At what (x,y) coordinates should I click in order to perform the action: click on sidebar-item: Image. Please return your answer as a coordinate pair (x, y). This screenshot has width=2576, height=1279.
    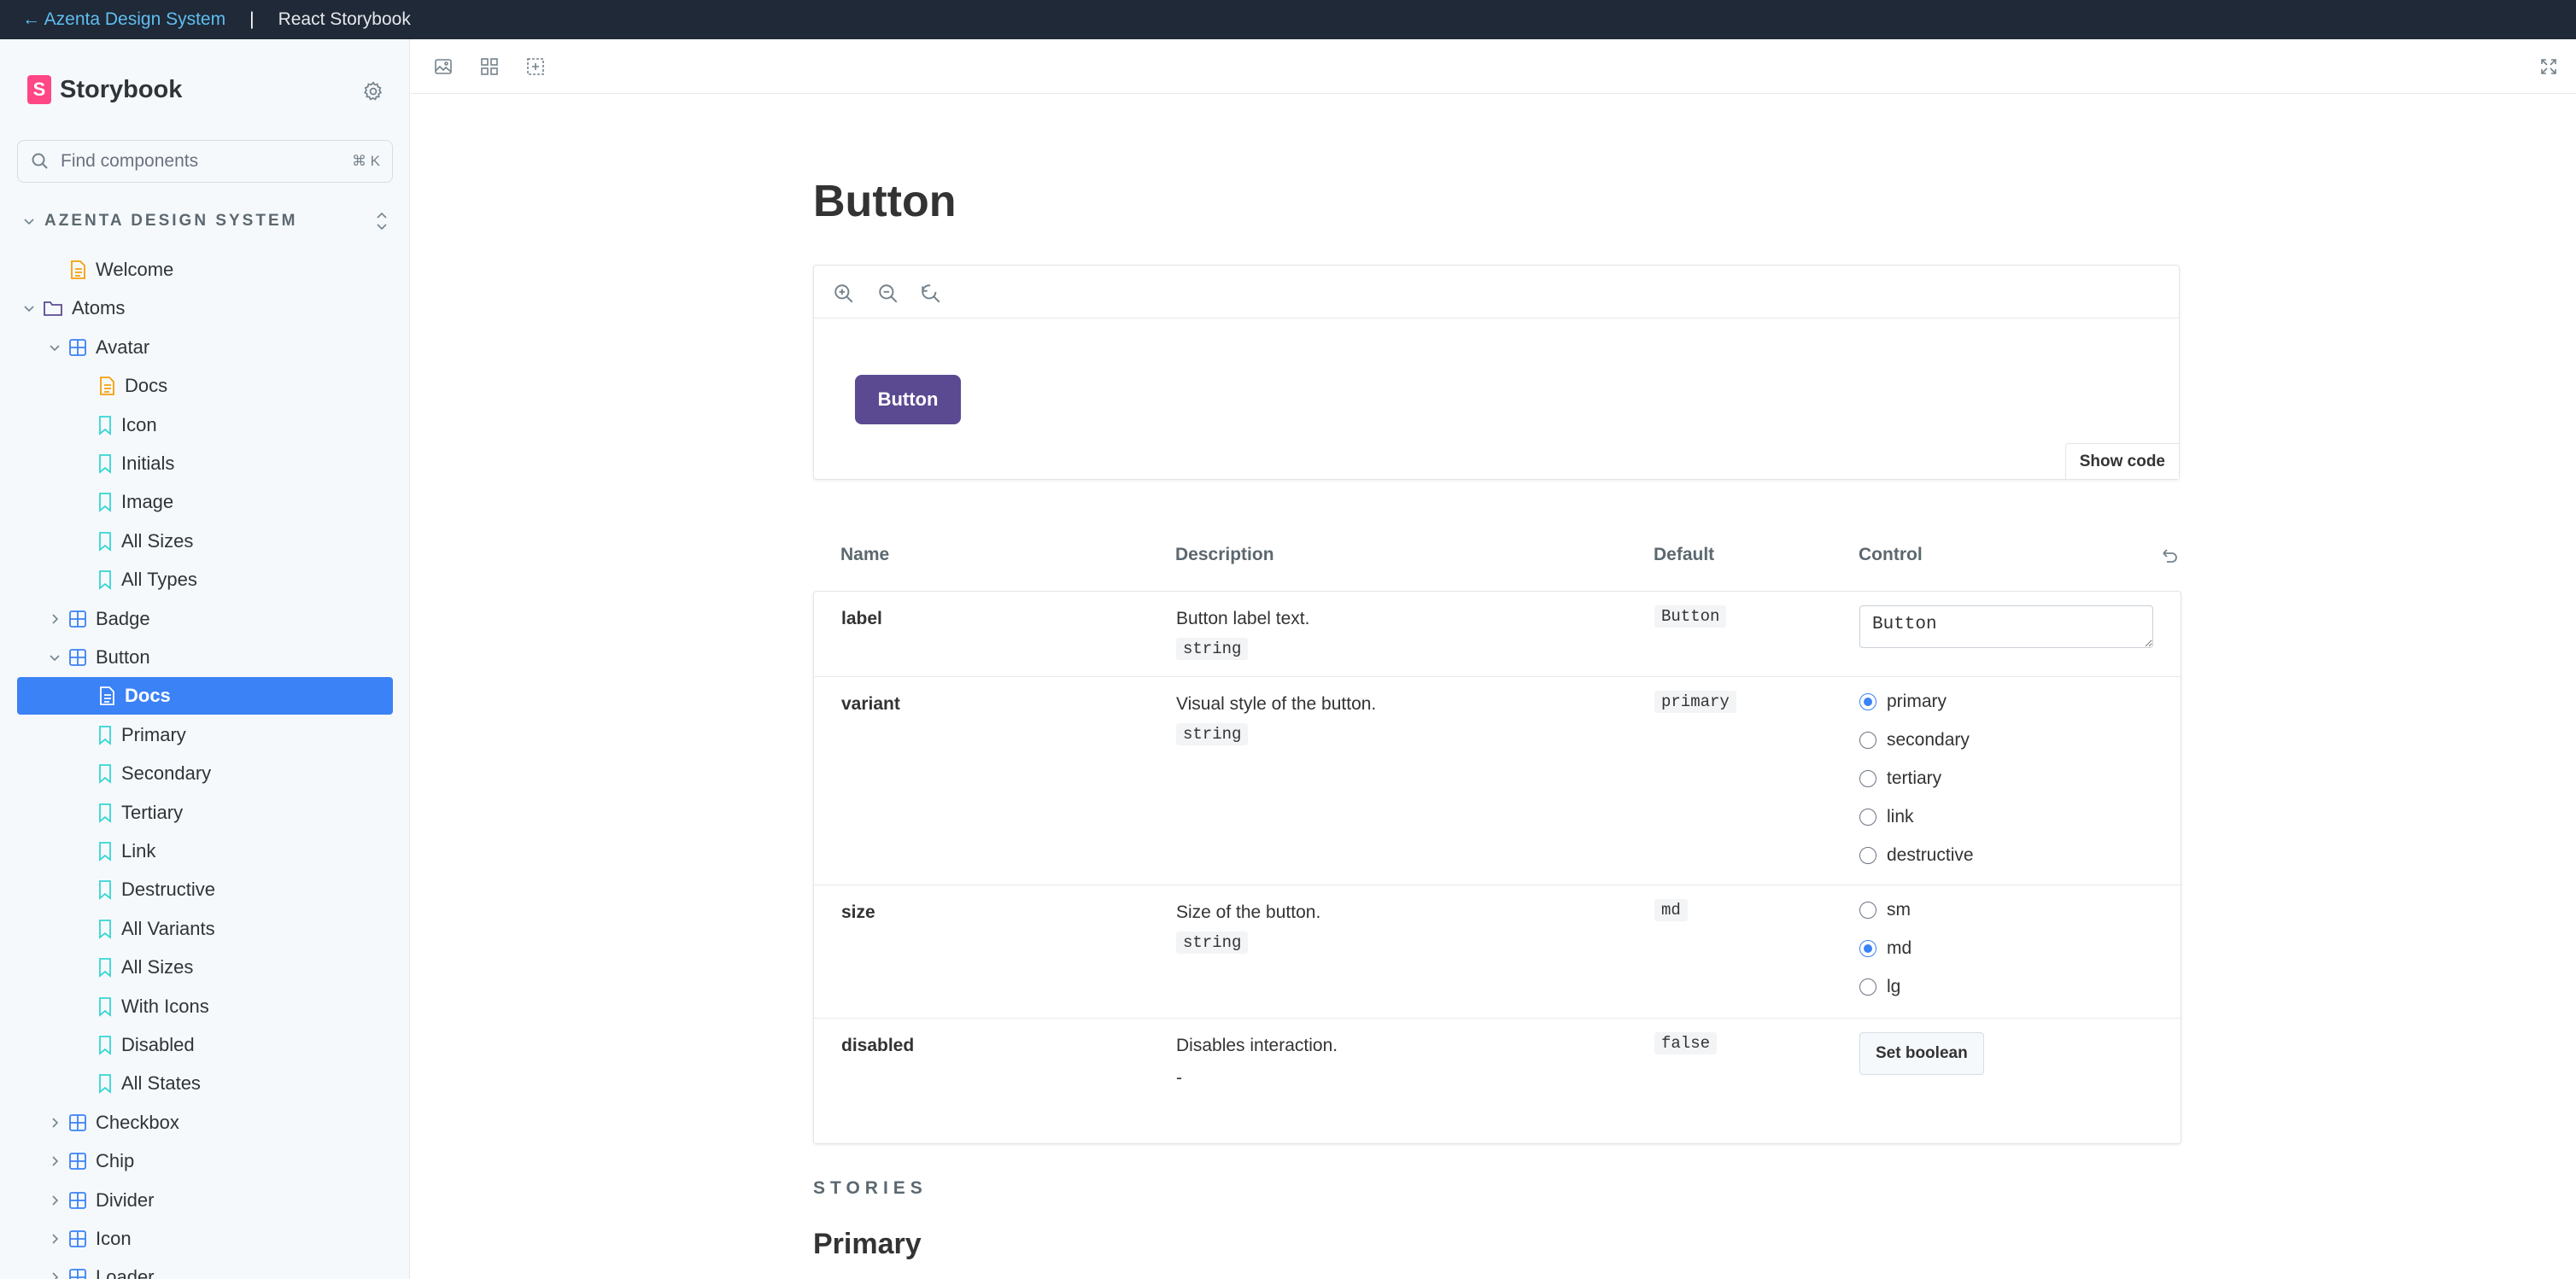
    Looking at the image, I should click on (205, 502).